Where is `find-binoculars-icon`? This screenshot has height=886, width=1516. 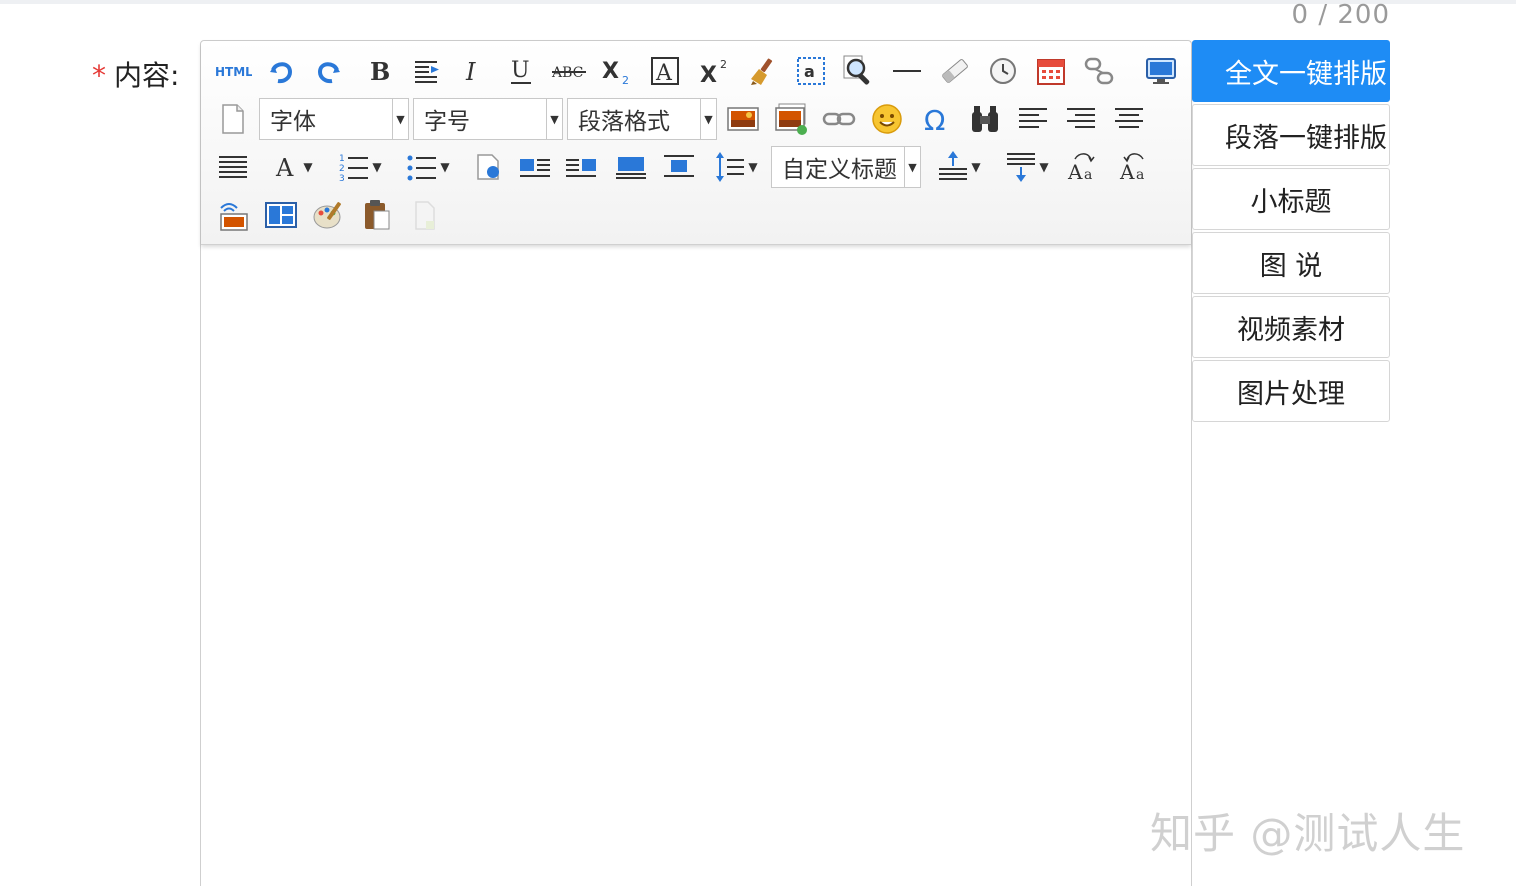
find-binoculars-icon is located at coordinates (985, 119).